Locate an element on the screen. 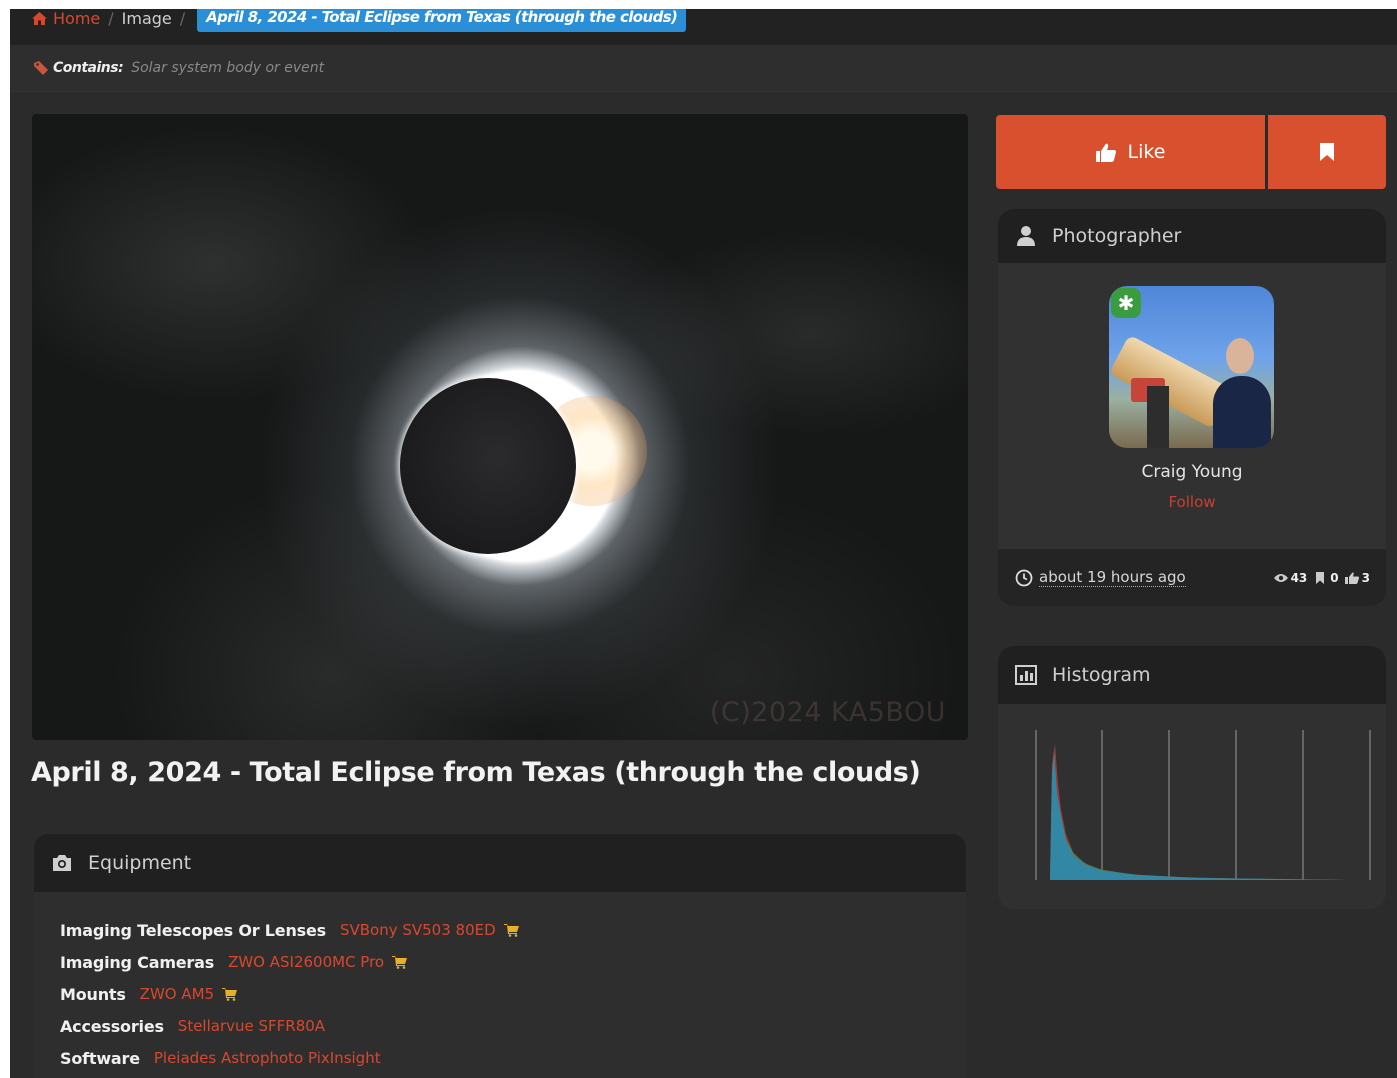  equipment-label: Software is located at coordinates (100, 1058).